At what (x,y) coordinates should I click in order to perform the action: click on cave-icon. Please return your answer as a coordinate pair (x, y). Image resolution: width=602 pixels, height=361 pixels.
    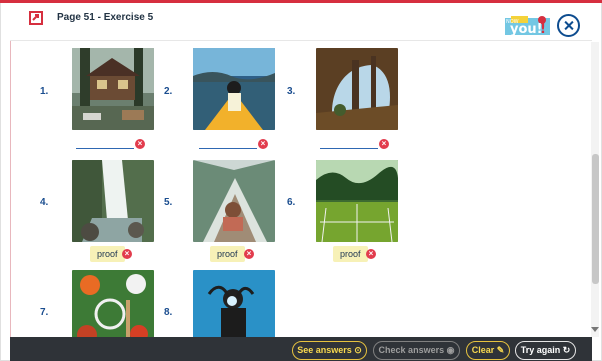
    Looking at the image, I should click on (357, 89).